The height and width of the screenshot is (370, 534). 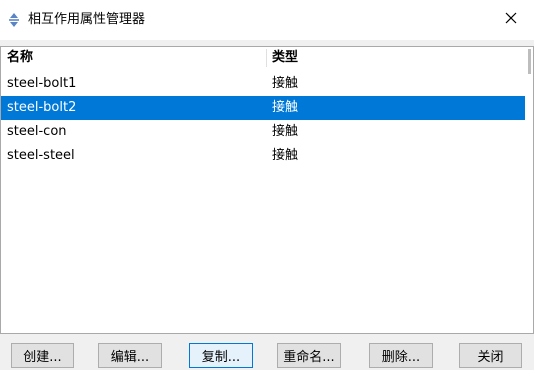 I want to click on table-row-selected: steel-bolt2 接触, so click(x=263, y=108).